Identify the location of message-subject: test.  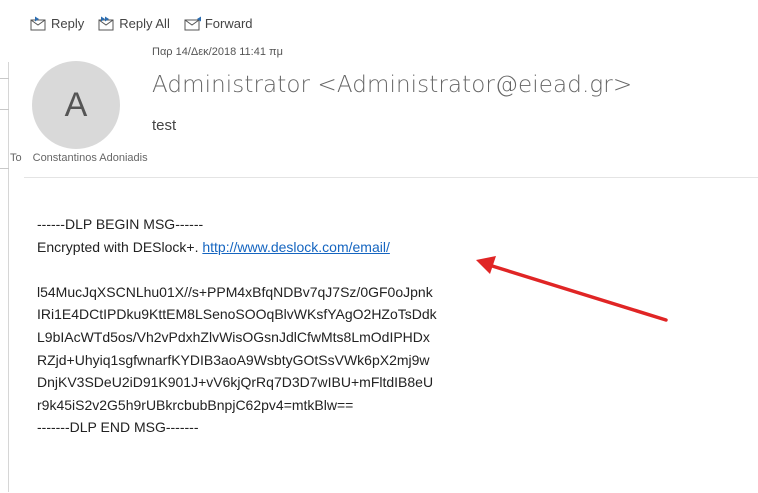
(164, 125).